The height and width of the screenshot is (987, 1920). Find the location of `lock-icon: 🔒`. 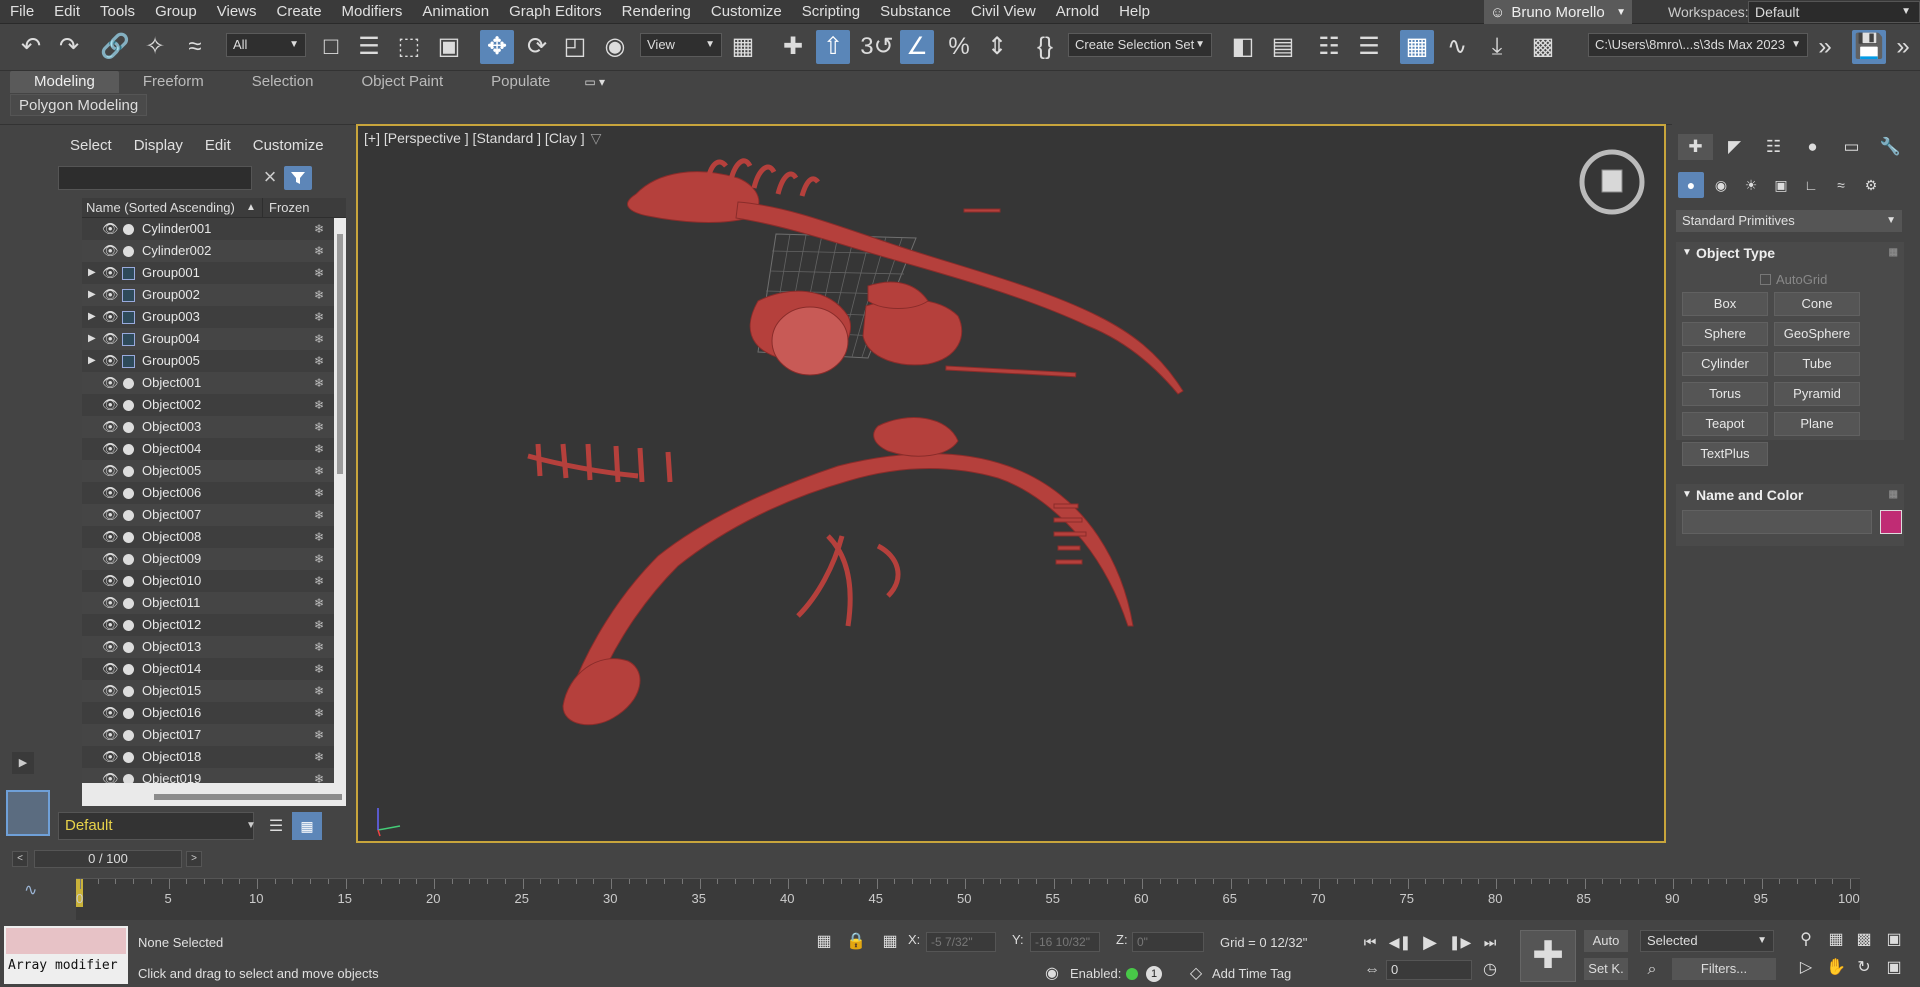

lock-icon: 🔒 is located at coordinates (856, 942).